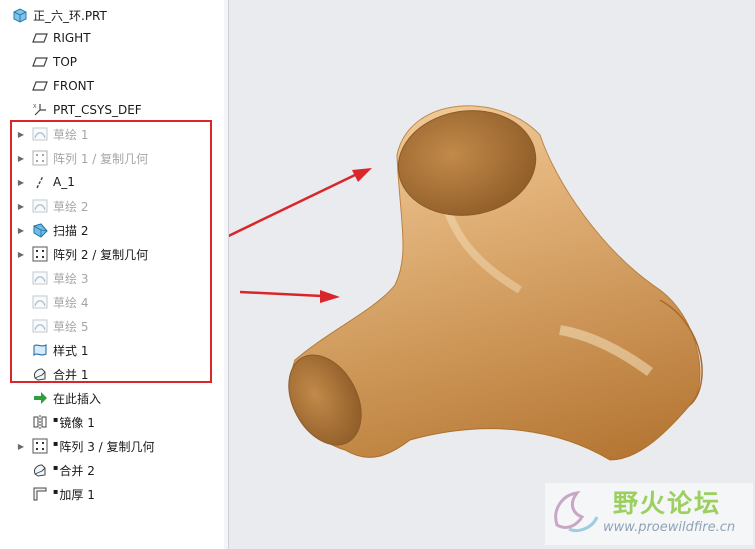 This screenshot has height=549, width=755. Describe the element at coordinates (64, 182) in the screenshot. I see `tree-item-label: A_1` at that location.